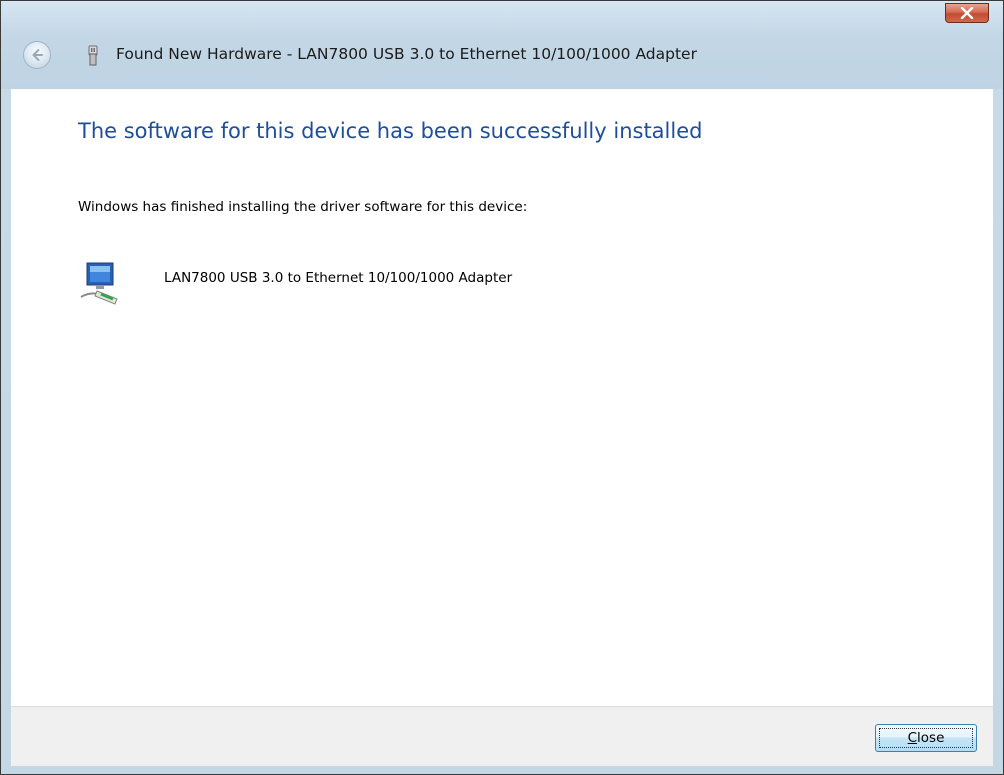 This screenshot has height=775, width=1004. I want to click on button-bar: Close, so click(502, 736).